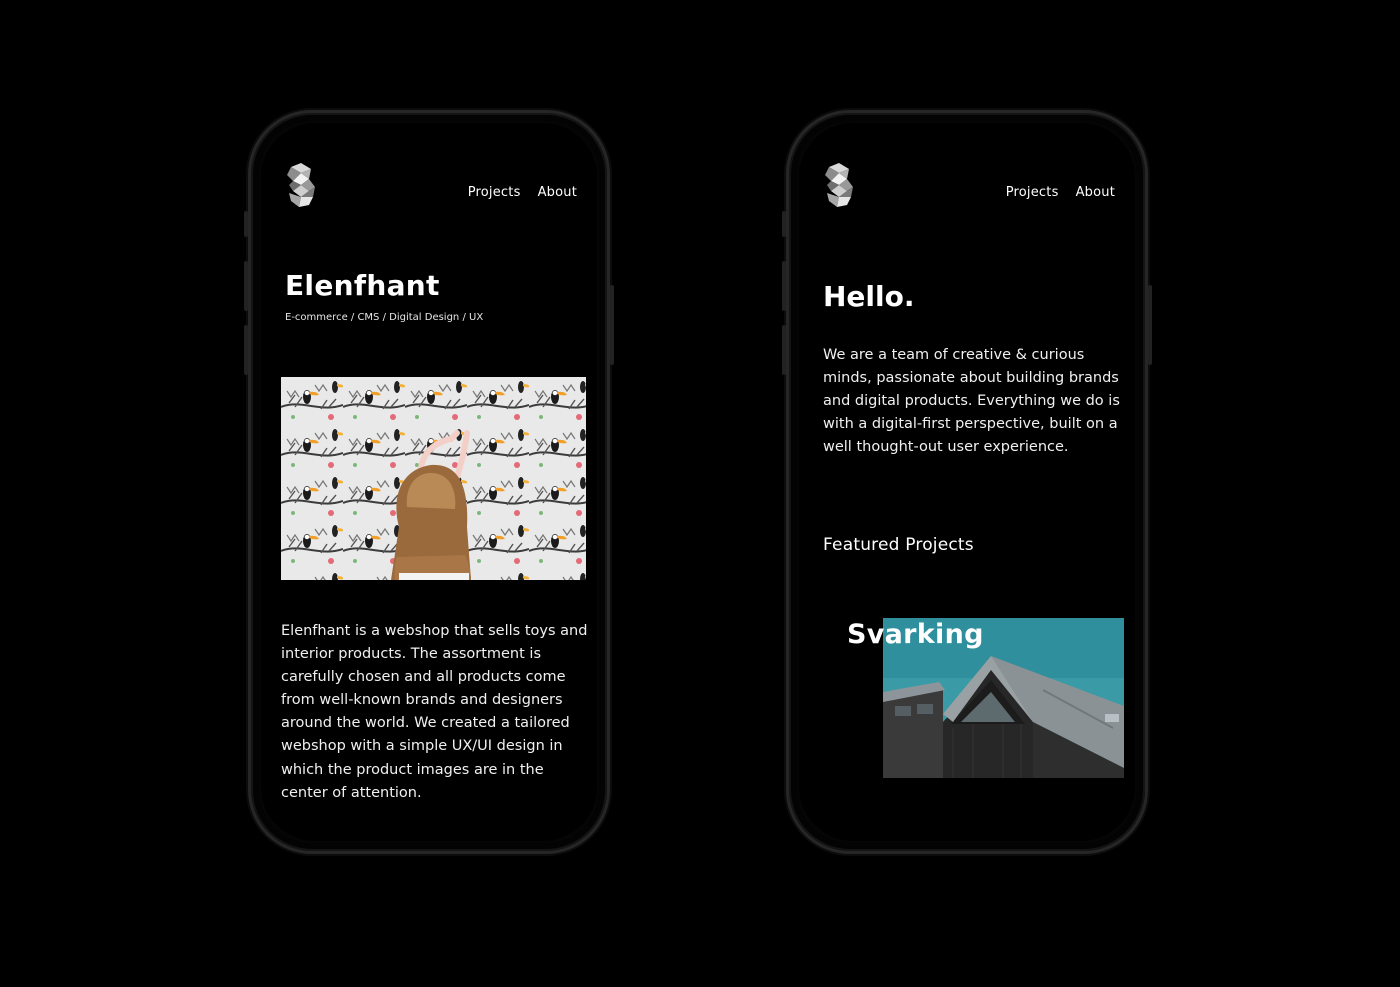 This screenshot has height=987, width=1400. What do you see at coordinates (433, 478) in the screenshot?
I see `project-image` at bounding box center [433, 478].